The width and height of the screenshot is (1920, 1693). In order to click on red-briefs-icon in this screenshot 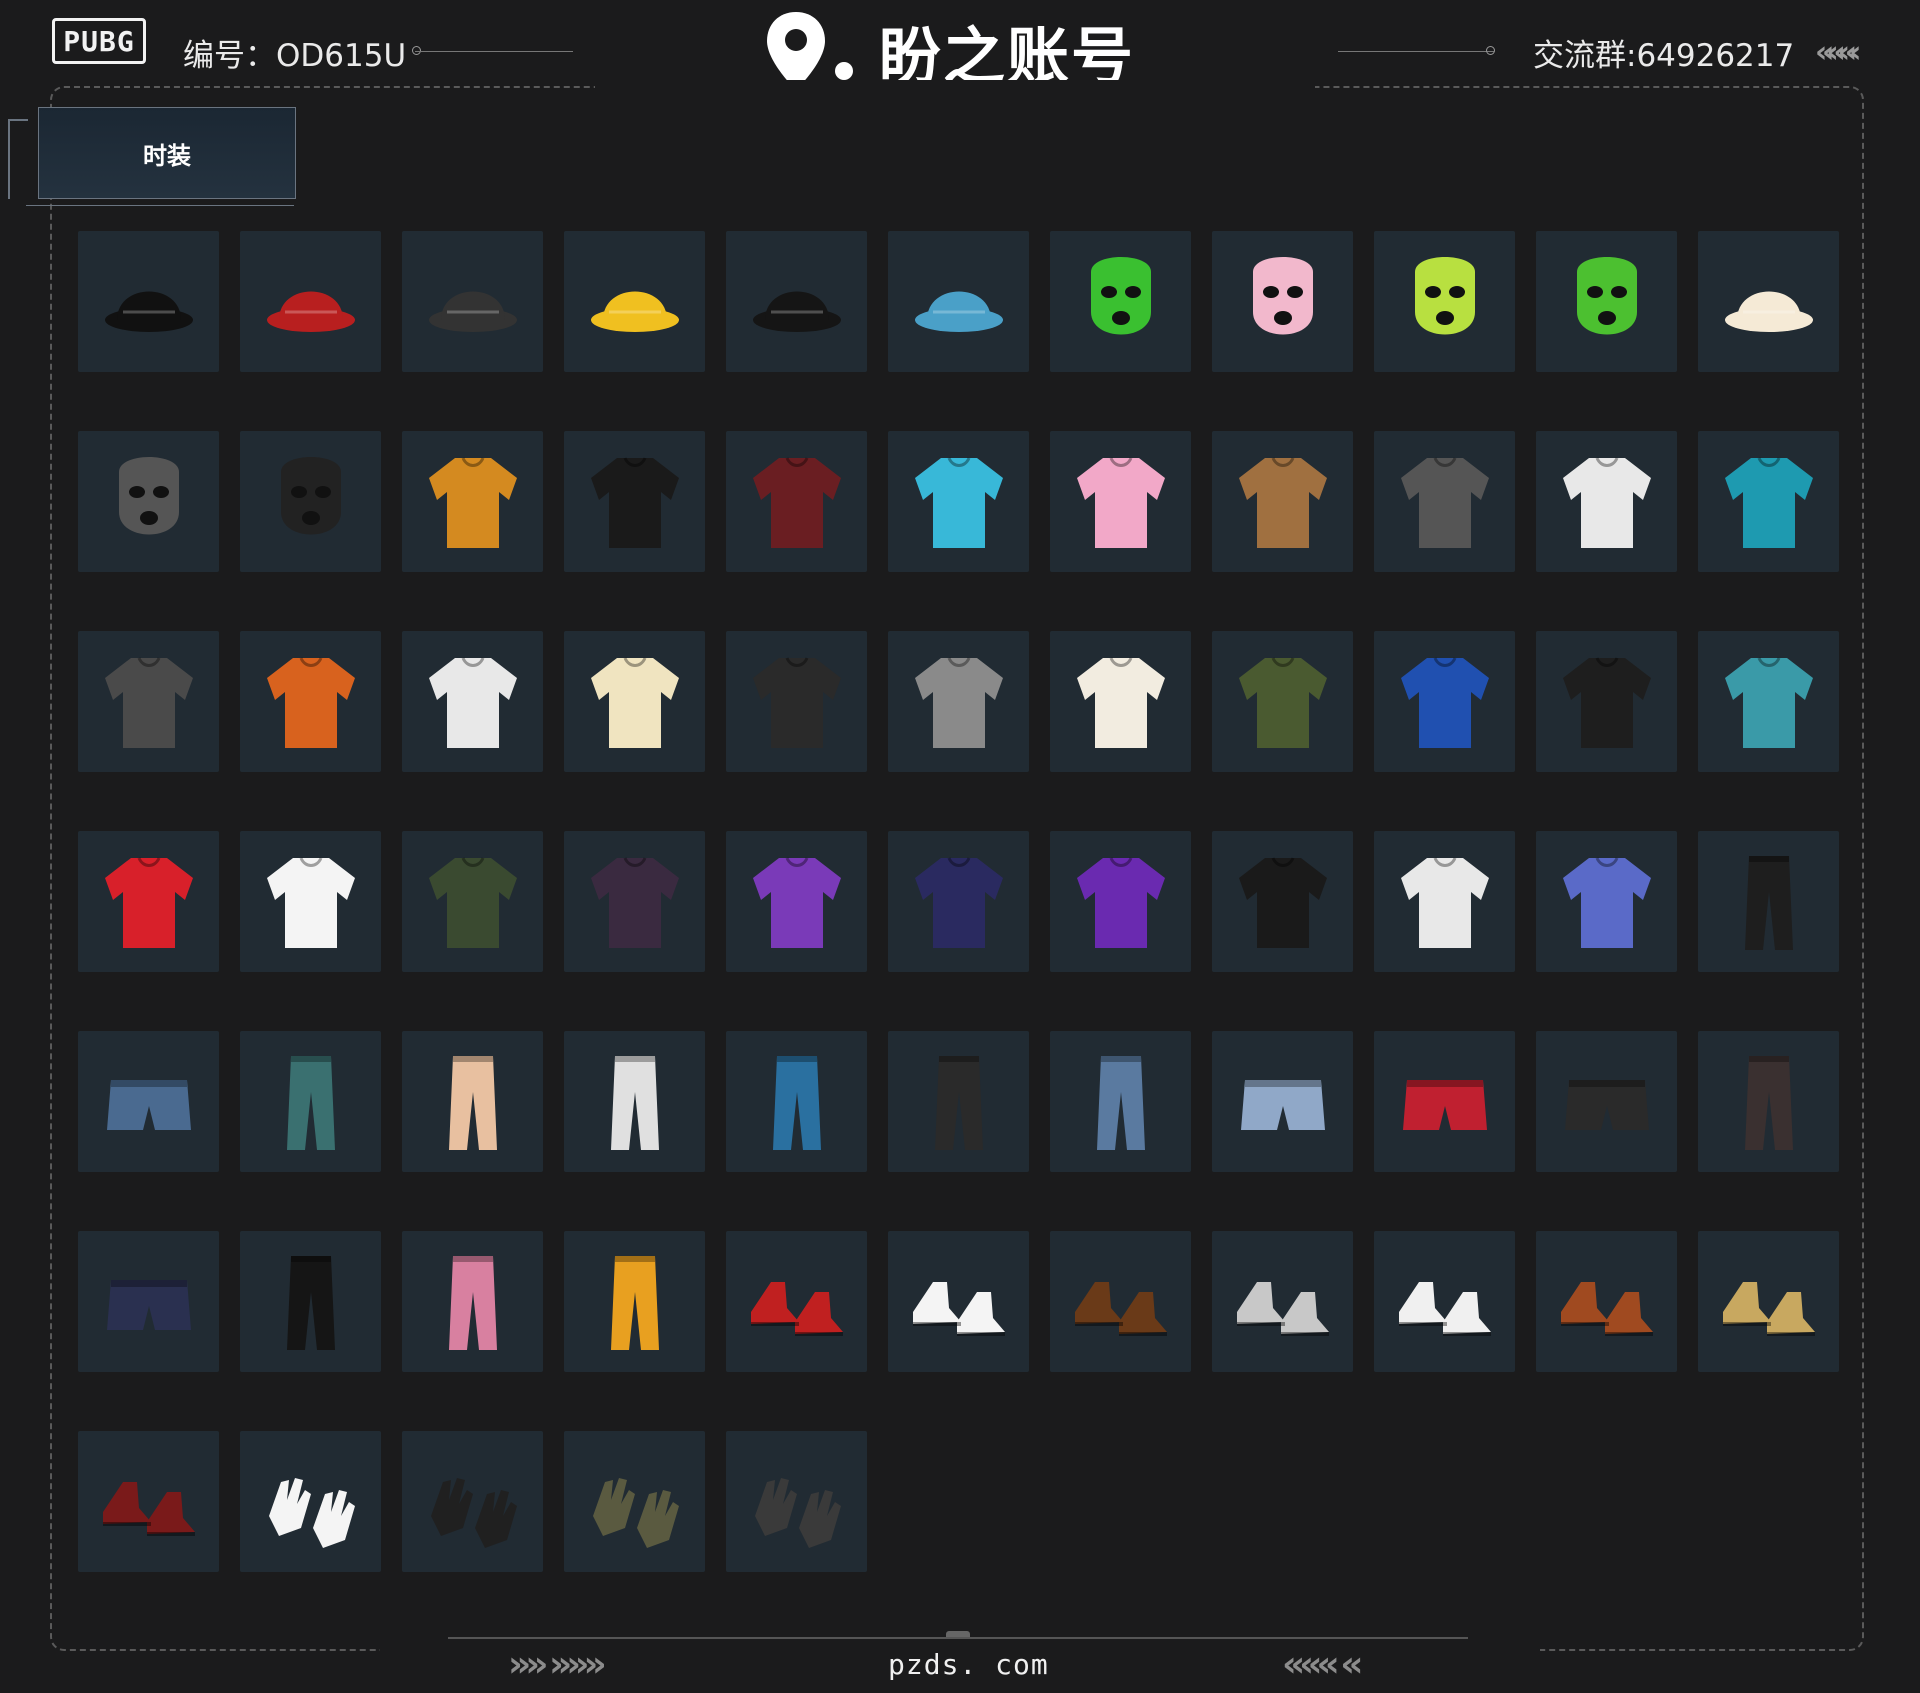, I will do `click(1444, 1104)`.